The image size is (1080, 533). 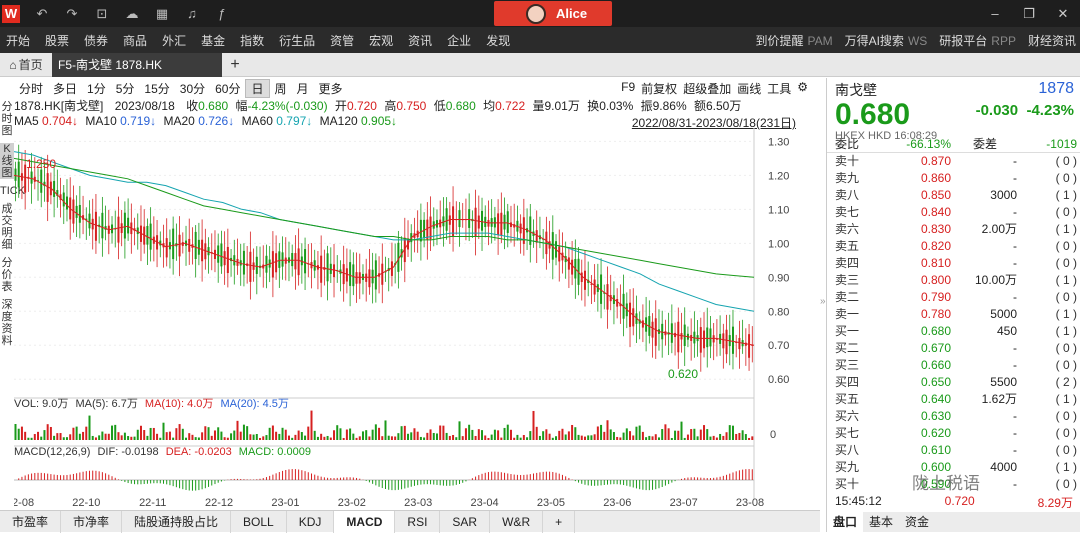 What do you see at coordinates (953, 348) in the screenshot?
I see `order-book-row: 买二 0.670 - ( 0 )` at bounding box center [953, 348].